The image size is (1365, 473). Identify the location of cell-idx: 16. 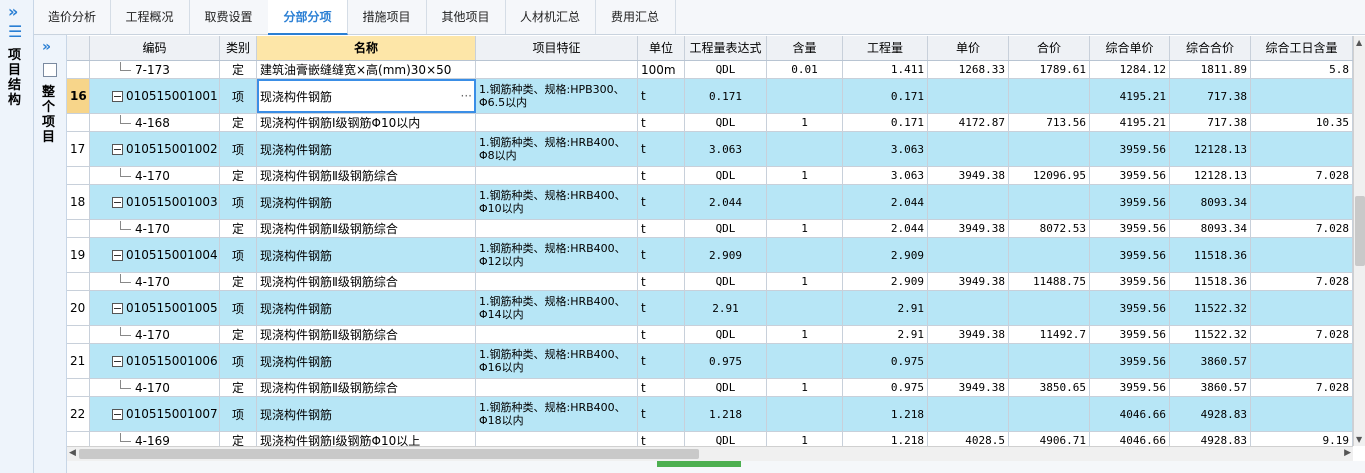
(78, 96).